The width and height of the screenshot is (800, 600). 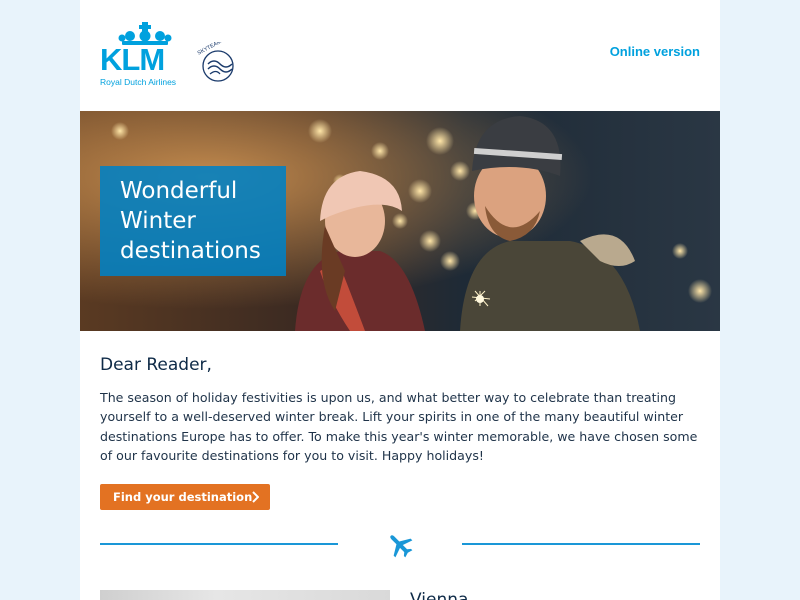 What do you see at coordinates (179, 191) in the screenshot?
I see `hero-title-line-1: Wonderful` at bounding box center [179, 191].